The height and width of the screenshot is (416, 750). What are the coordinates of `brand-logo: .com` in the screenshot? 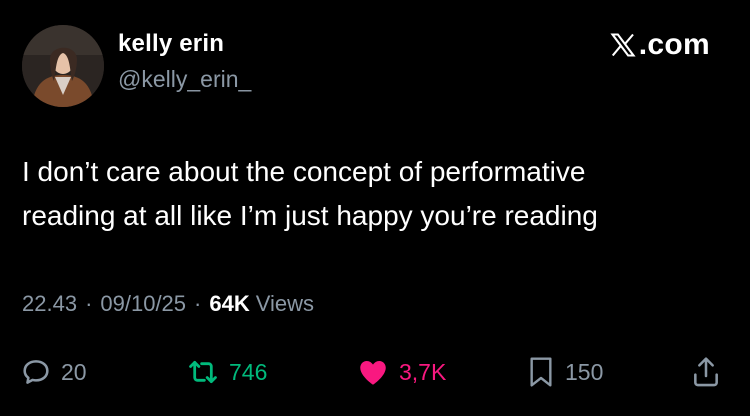 It's located at (659, 45).